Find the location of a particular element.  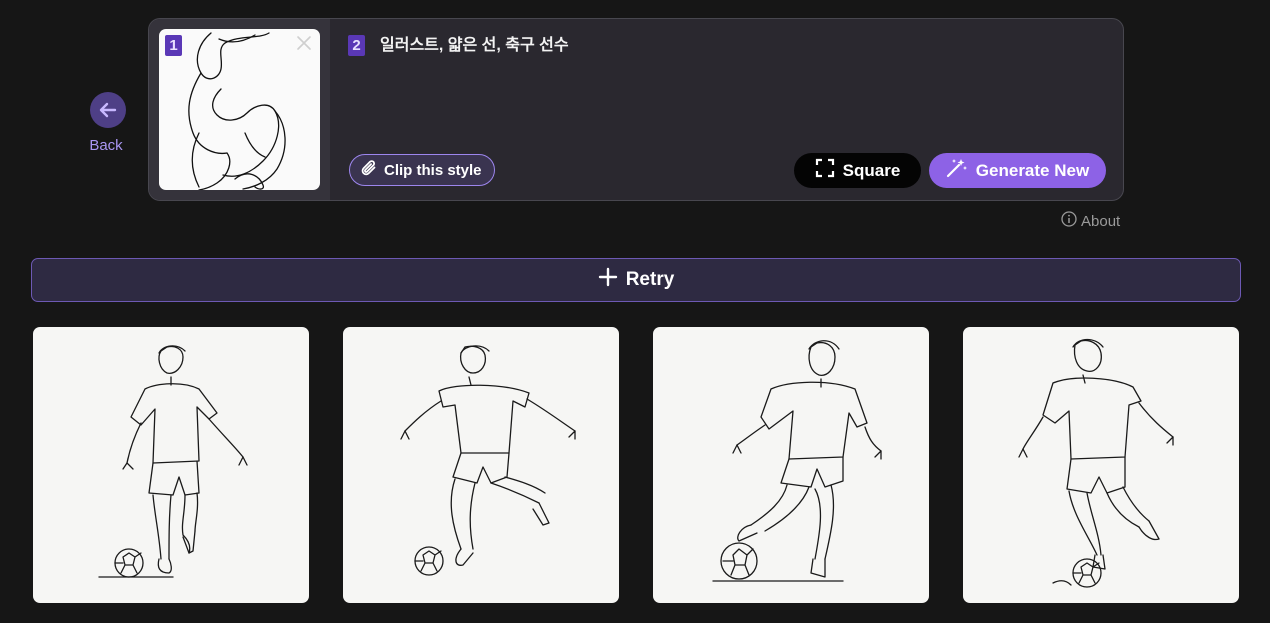

prompt-text: 일러스트, 얇은 선, 축구 선수 is located at coordinates (474, 46).